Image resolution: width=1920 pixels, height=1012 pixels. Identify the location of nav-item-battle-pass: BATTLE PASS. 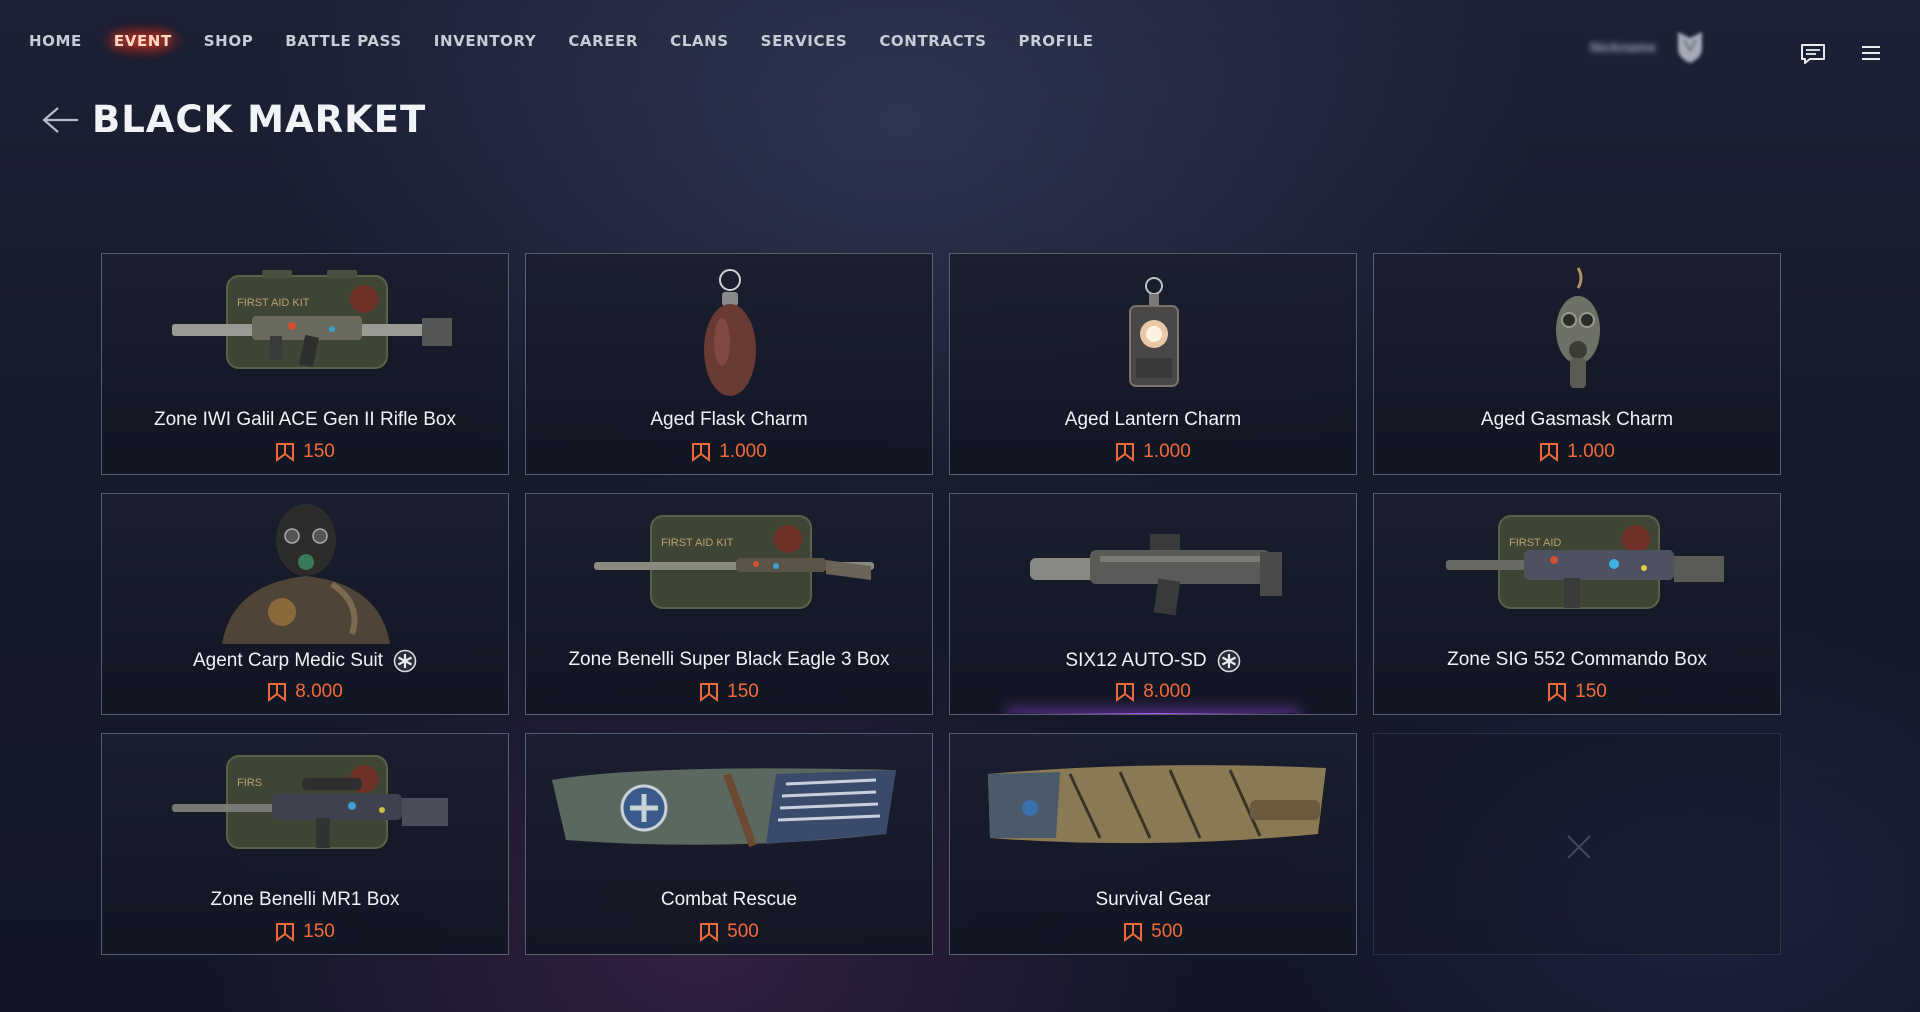
(343, 41).